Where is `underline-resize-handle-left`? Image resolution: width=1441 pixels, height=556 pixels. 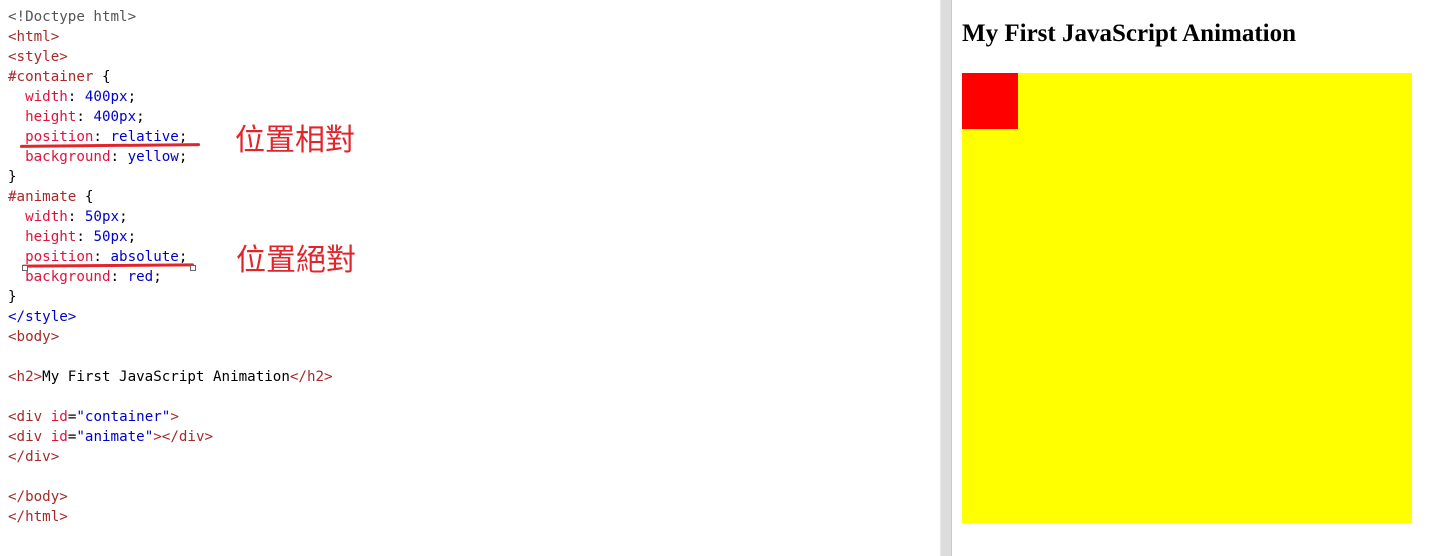 underline-resize-handle-left is located at coordinates (25, 268).